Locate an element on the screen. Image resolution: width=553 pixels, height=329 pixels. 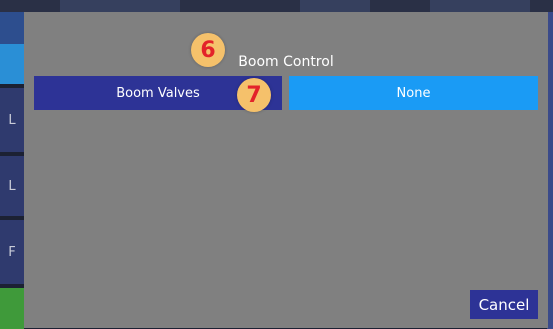
cancel-label: Cancel is located at coordinates (504, 304).